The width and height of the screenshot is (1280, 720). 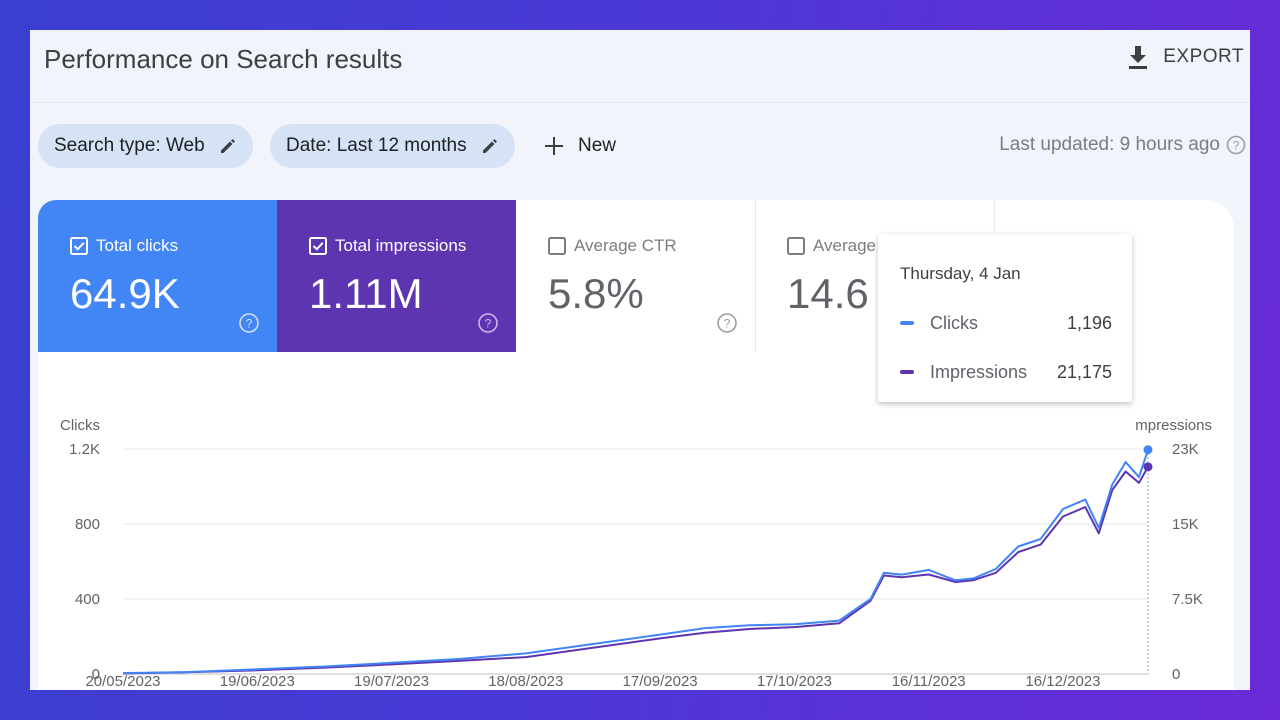 I want to click on x-tick-label: 19/07/2023, so click(x=391, y=681).